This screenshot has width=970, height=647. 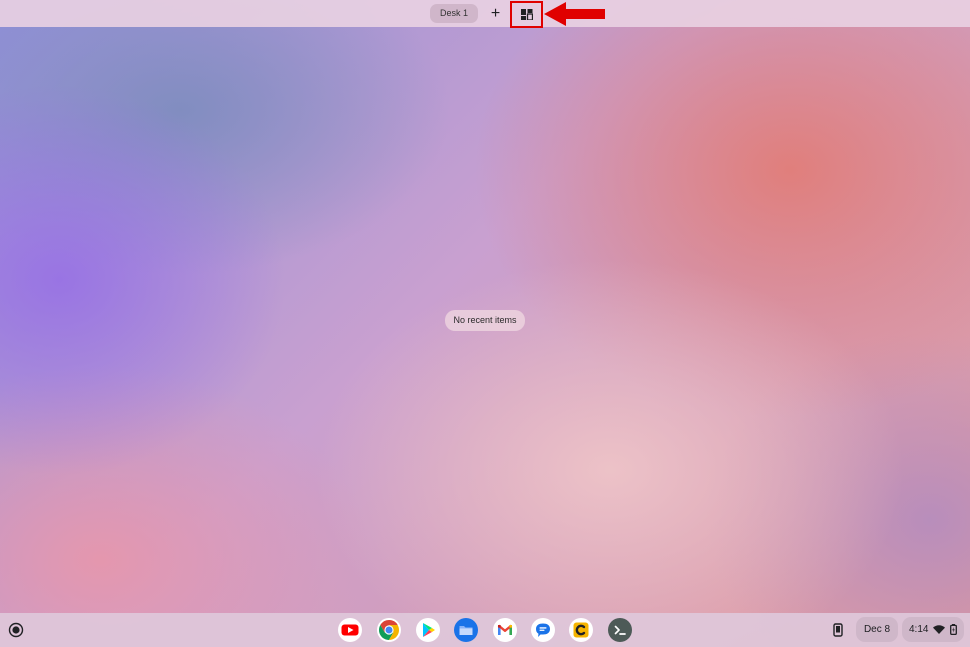 What do you see at coordinates (505, 630) in the screenshot?
I see `gmail-app-icon` at bounding box center [505, 630].